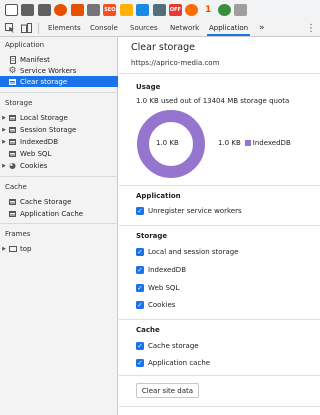 Image resolution: width=320 pixels, height=415 pixels. What do you see at coordinates (167, 143) in the screenshot?
I see `donut-center-label: 1.0 KB` at bounding box center [167, 143].